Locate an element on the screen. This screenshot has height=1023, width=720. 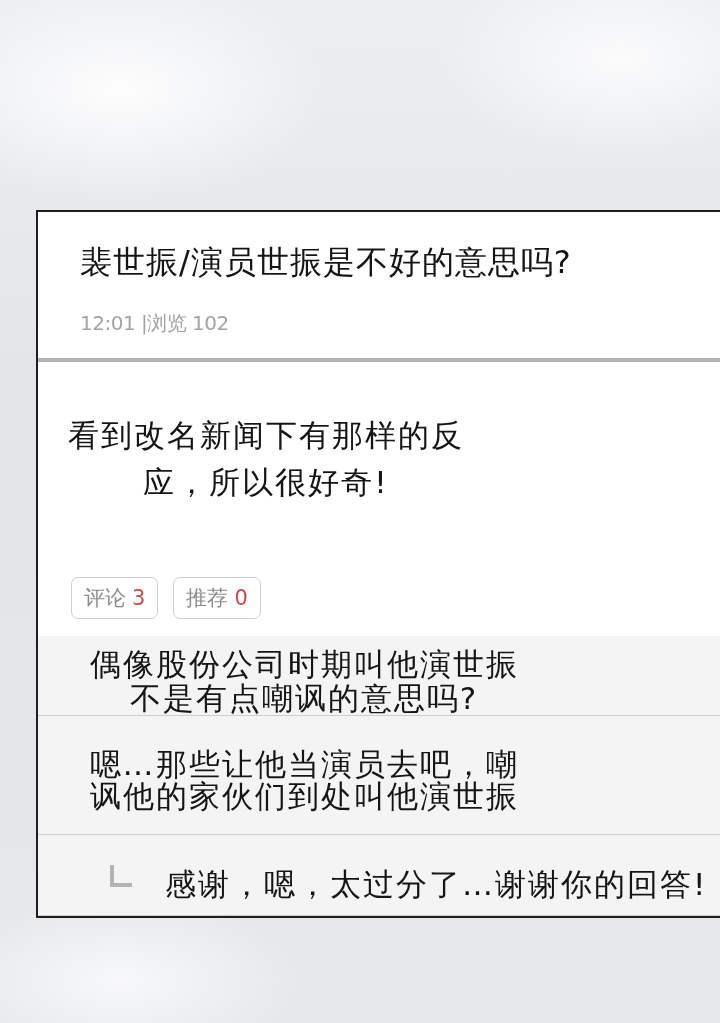
post-body: 看到改名新闻下有那样的反应，所以很好奇! is located at coordinates (266, 459).